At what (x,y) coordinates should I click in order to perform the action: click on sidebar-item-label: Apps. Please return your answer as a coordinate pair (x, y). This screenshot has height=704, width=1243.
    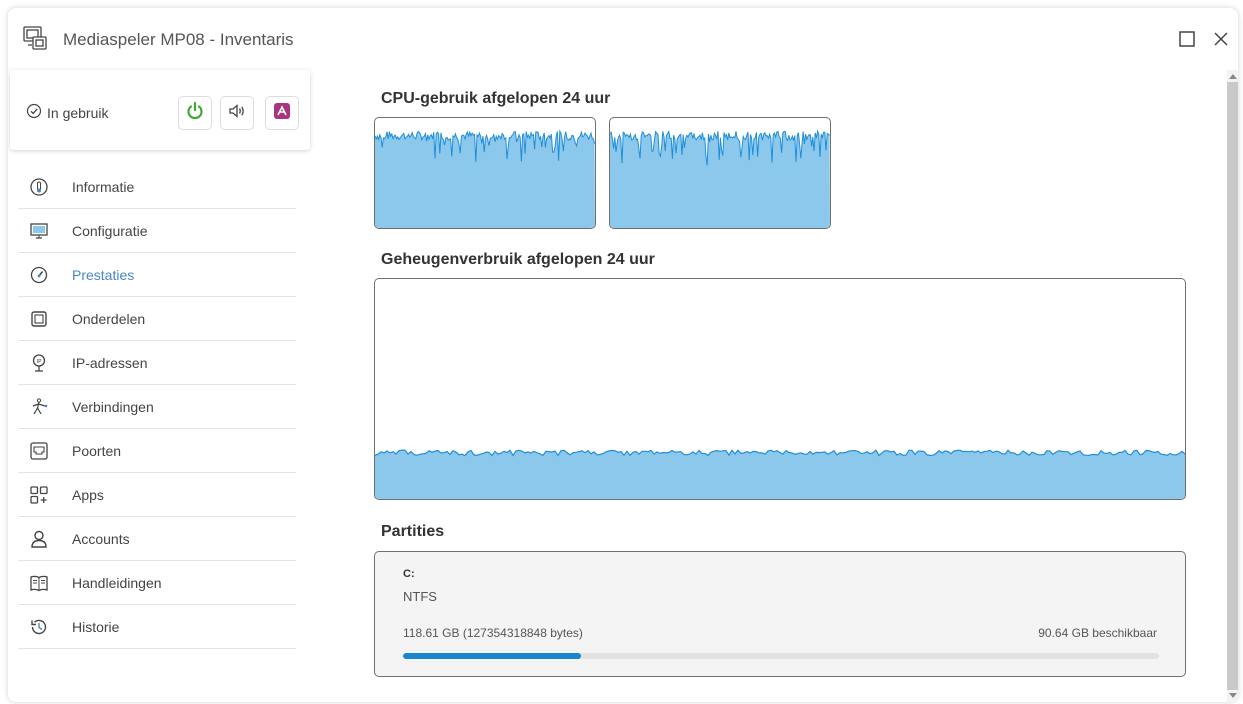
    Looking at the image, I should click on (88, 494).